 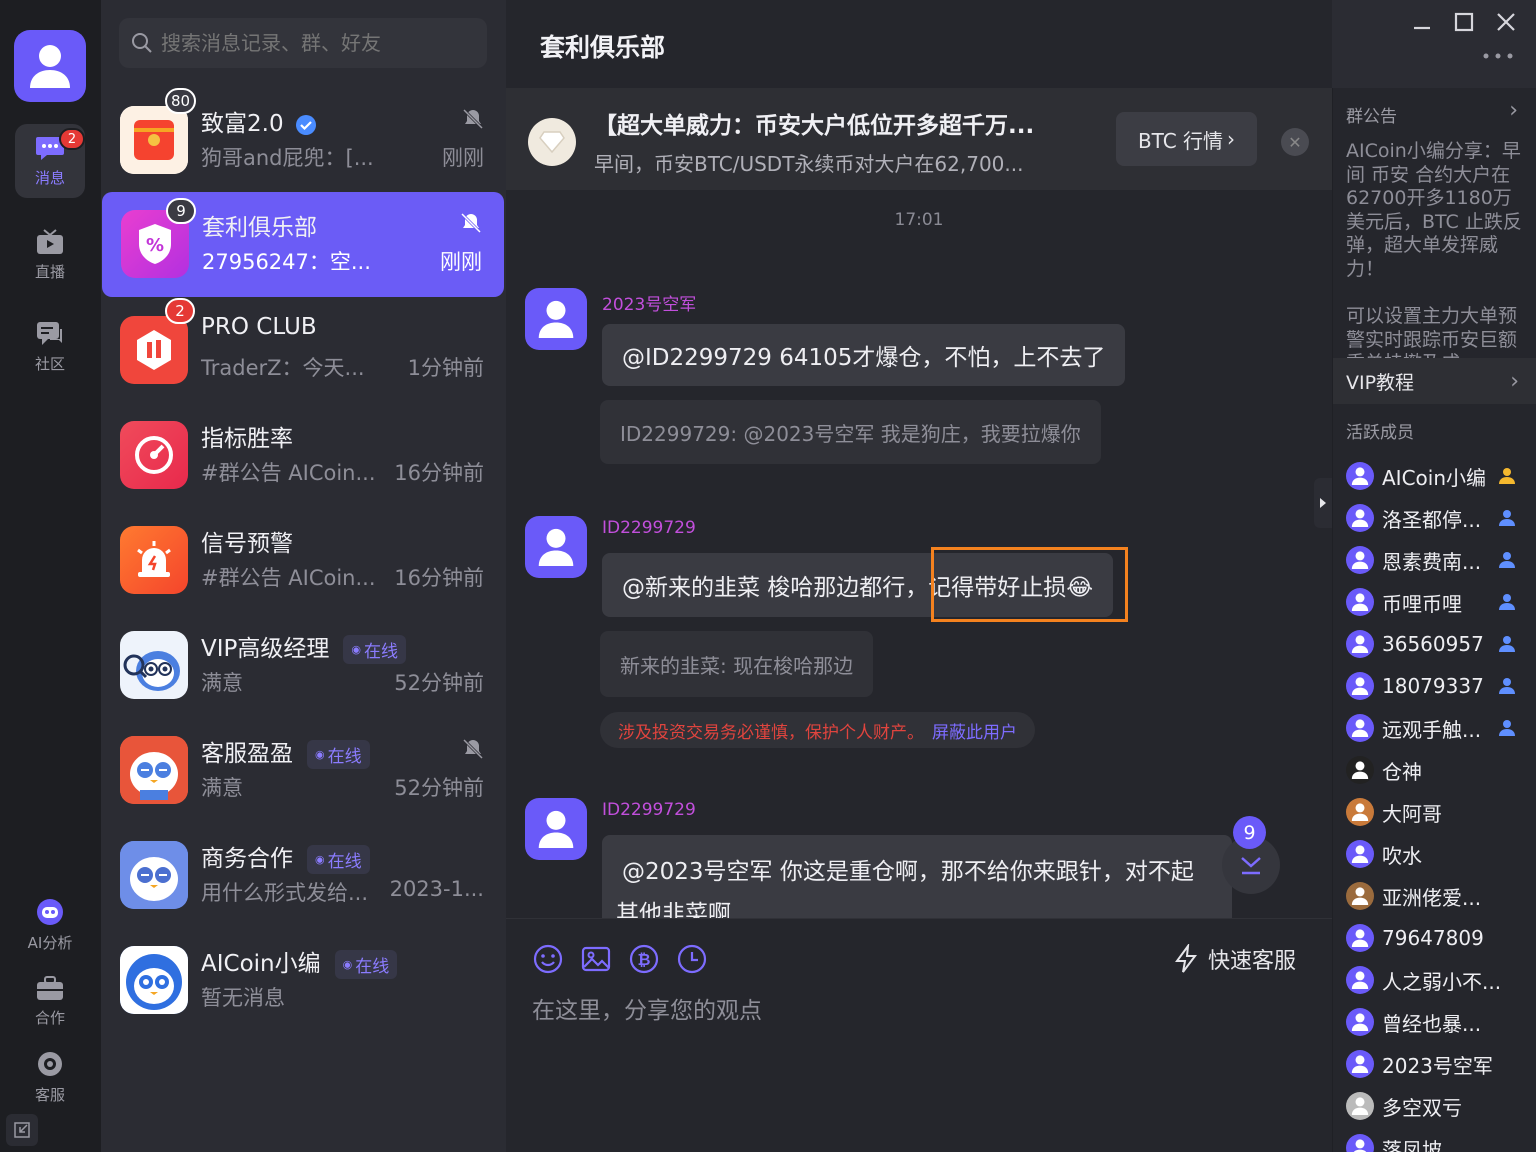 I want to click on caret-right-icon, so click(x=1323, y=503).